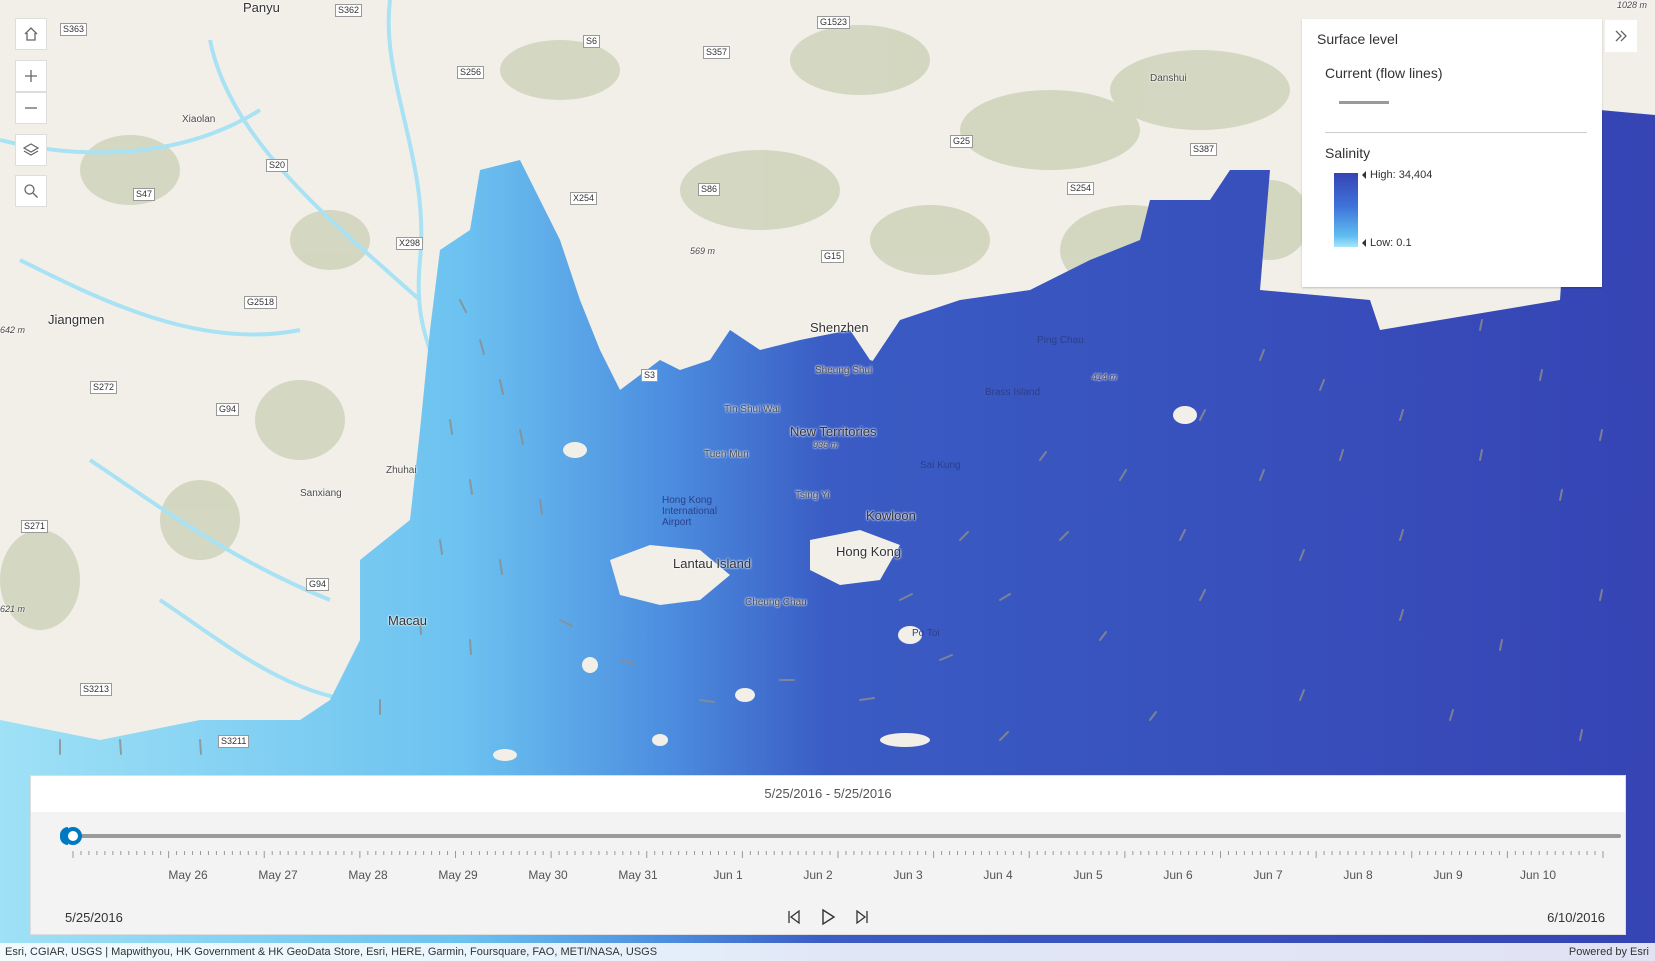  I want to click on minus-icon, so click(31, 108).